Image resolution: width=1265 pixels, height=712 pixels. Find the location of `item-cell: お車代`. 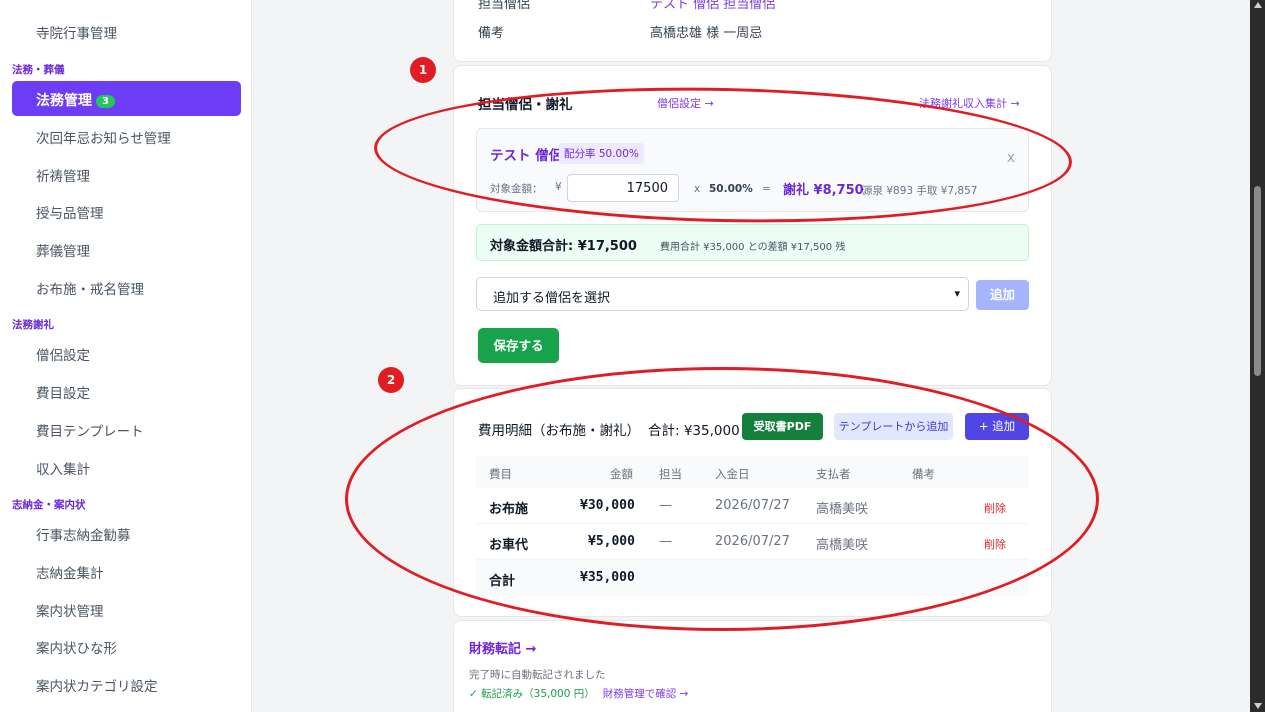

item-cell: お車代 is located at coordinates (509, 545).